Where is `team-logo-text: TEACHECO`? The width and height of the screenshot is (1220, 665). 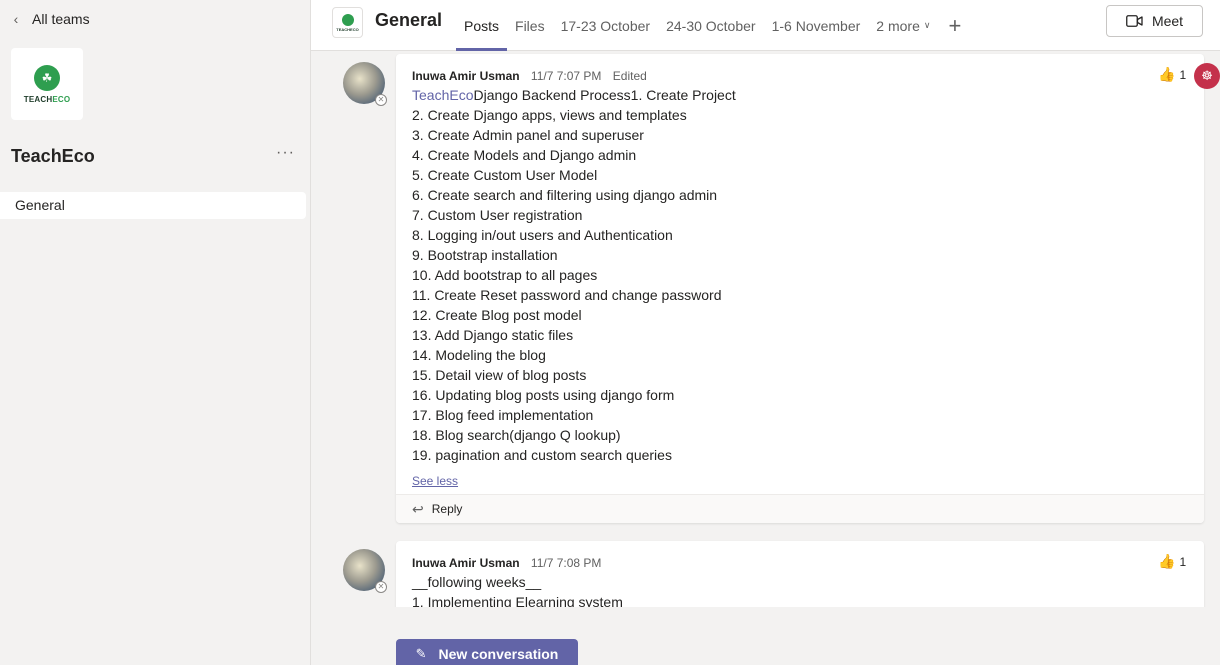 team-logo-text: TEACHECO is located at coordinates (47, 99).